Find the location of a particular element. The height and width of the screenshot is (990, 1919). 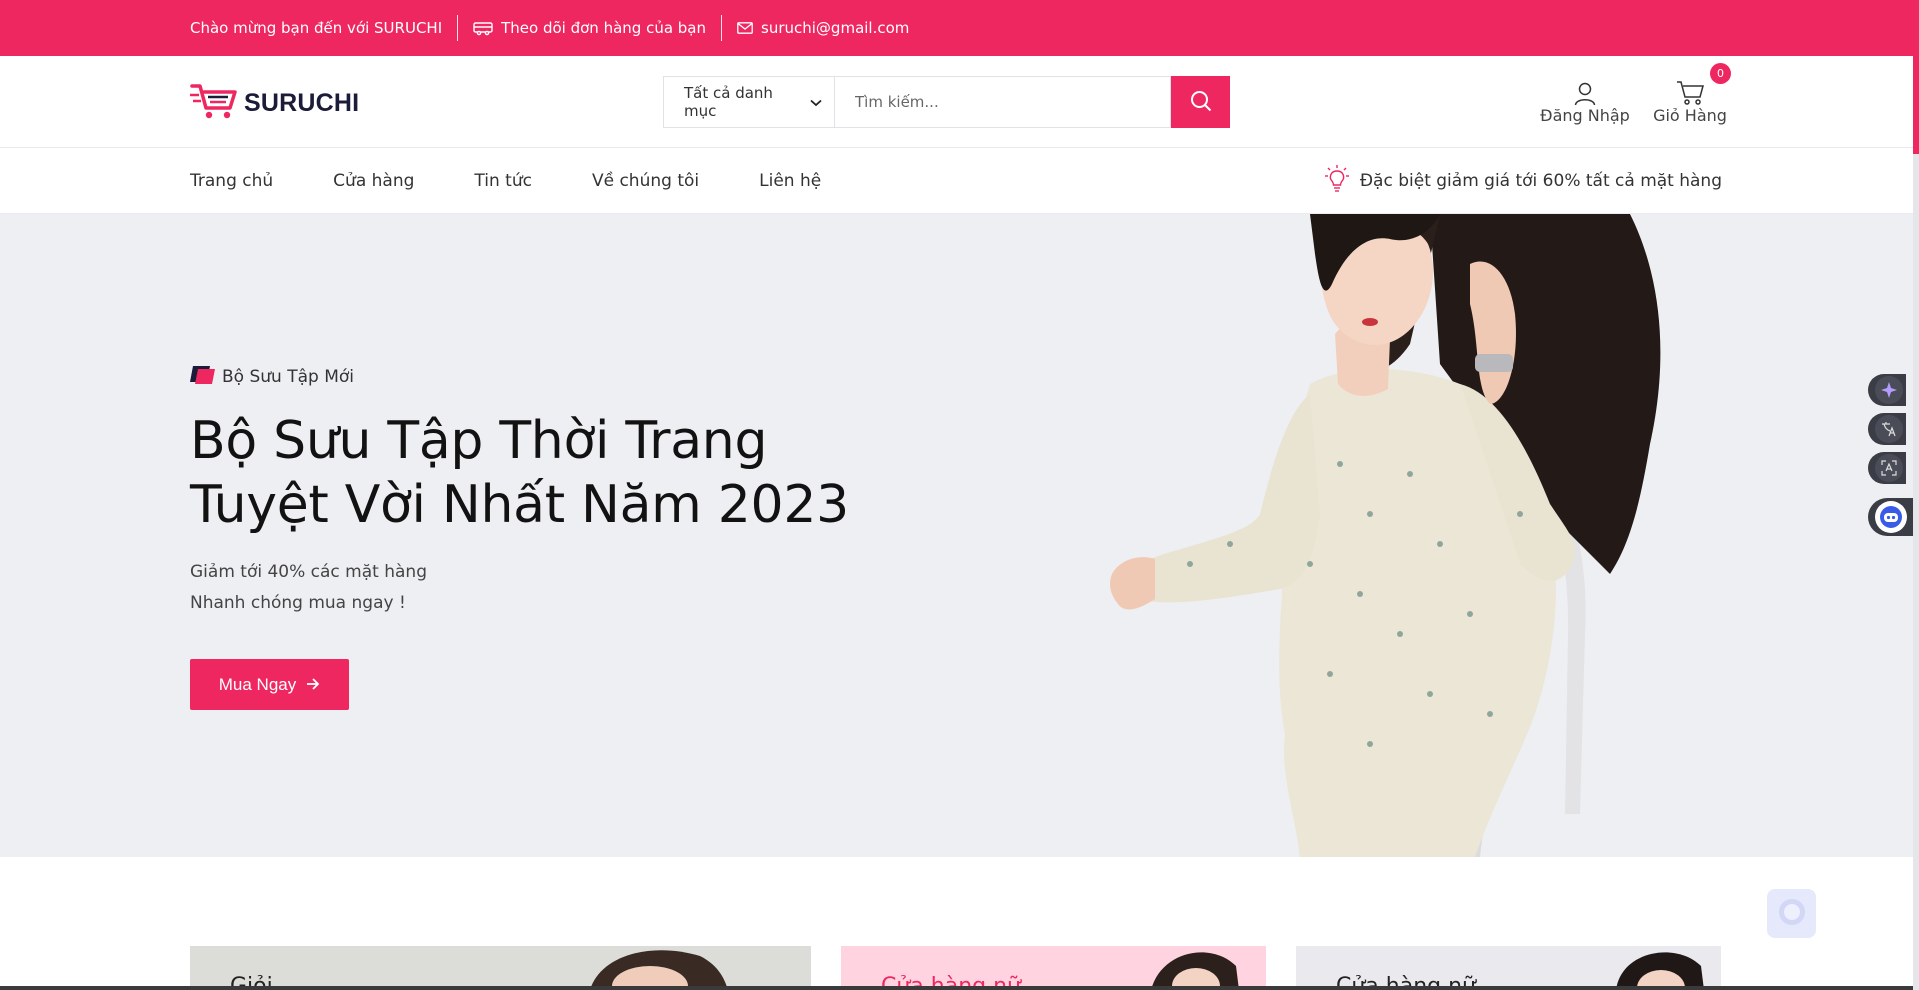

hero-subtitle-line1: Giảm tới 40% các mặt hàng is located at coordinates (308, 572).